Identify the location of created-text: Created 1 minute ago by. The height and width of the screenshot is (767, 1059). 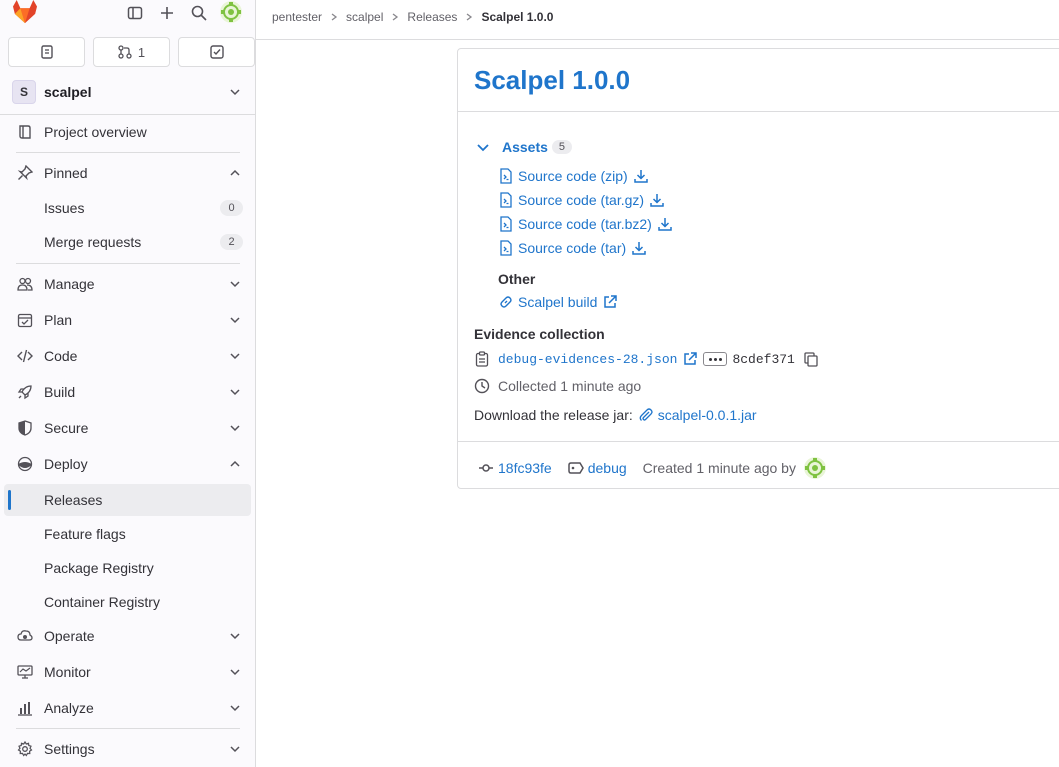
(719, 468).